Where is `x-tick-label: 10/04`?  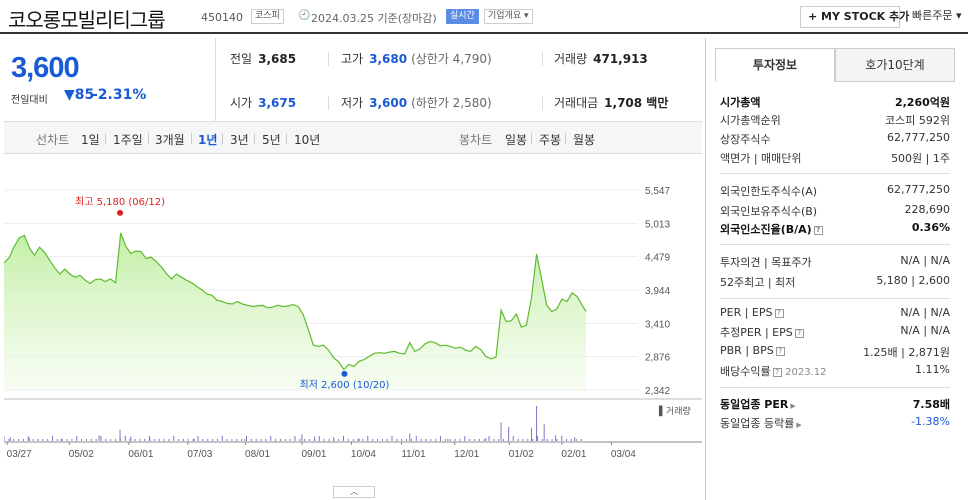
x-tick-label: 10/04 is located at coordinates (363, 454).